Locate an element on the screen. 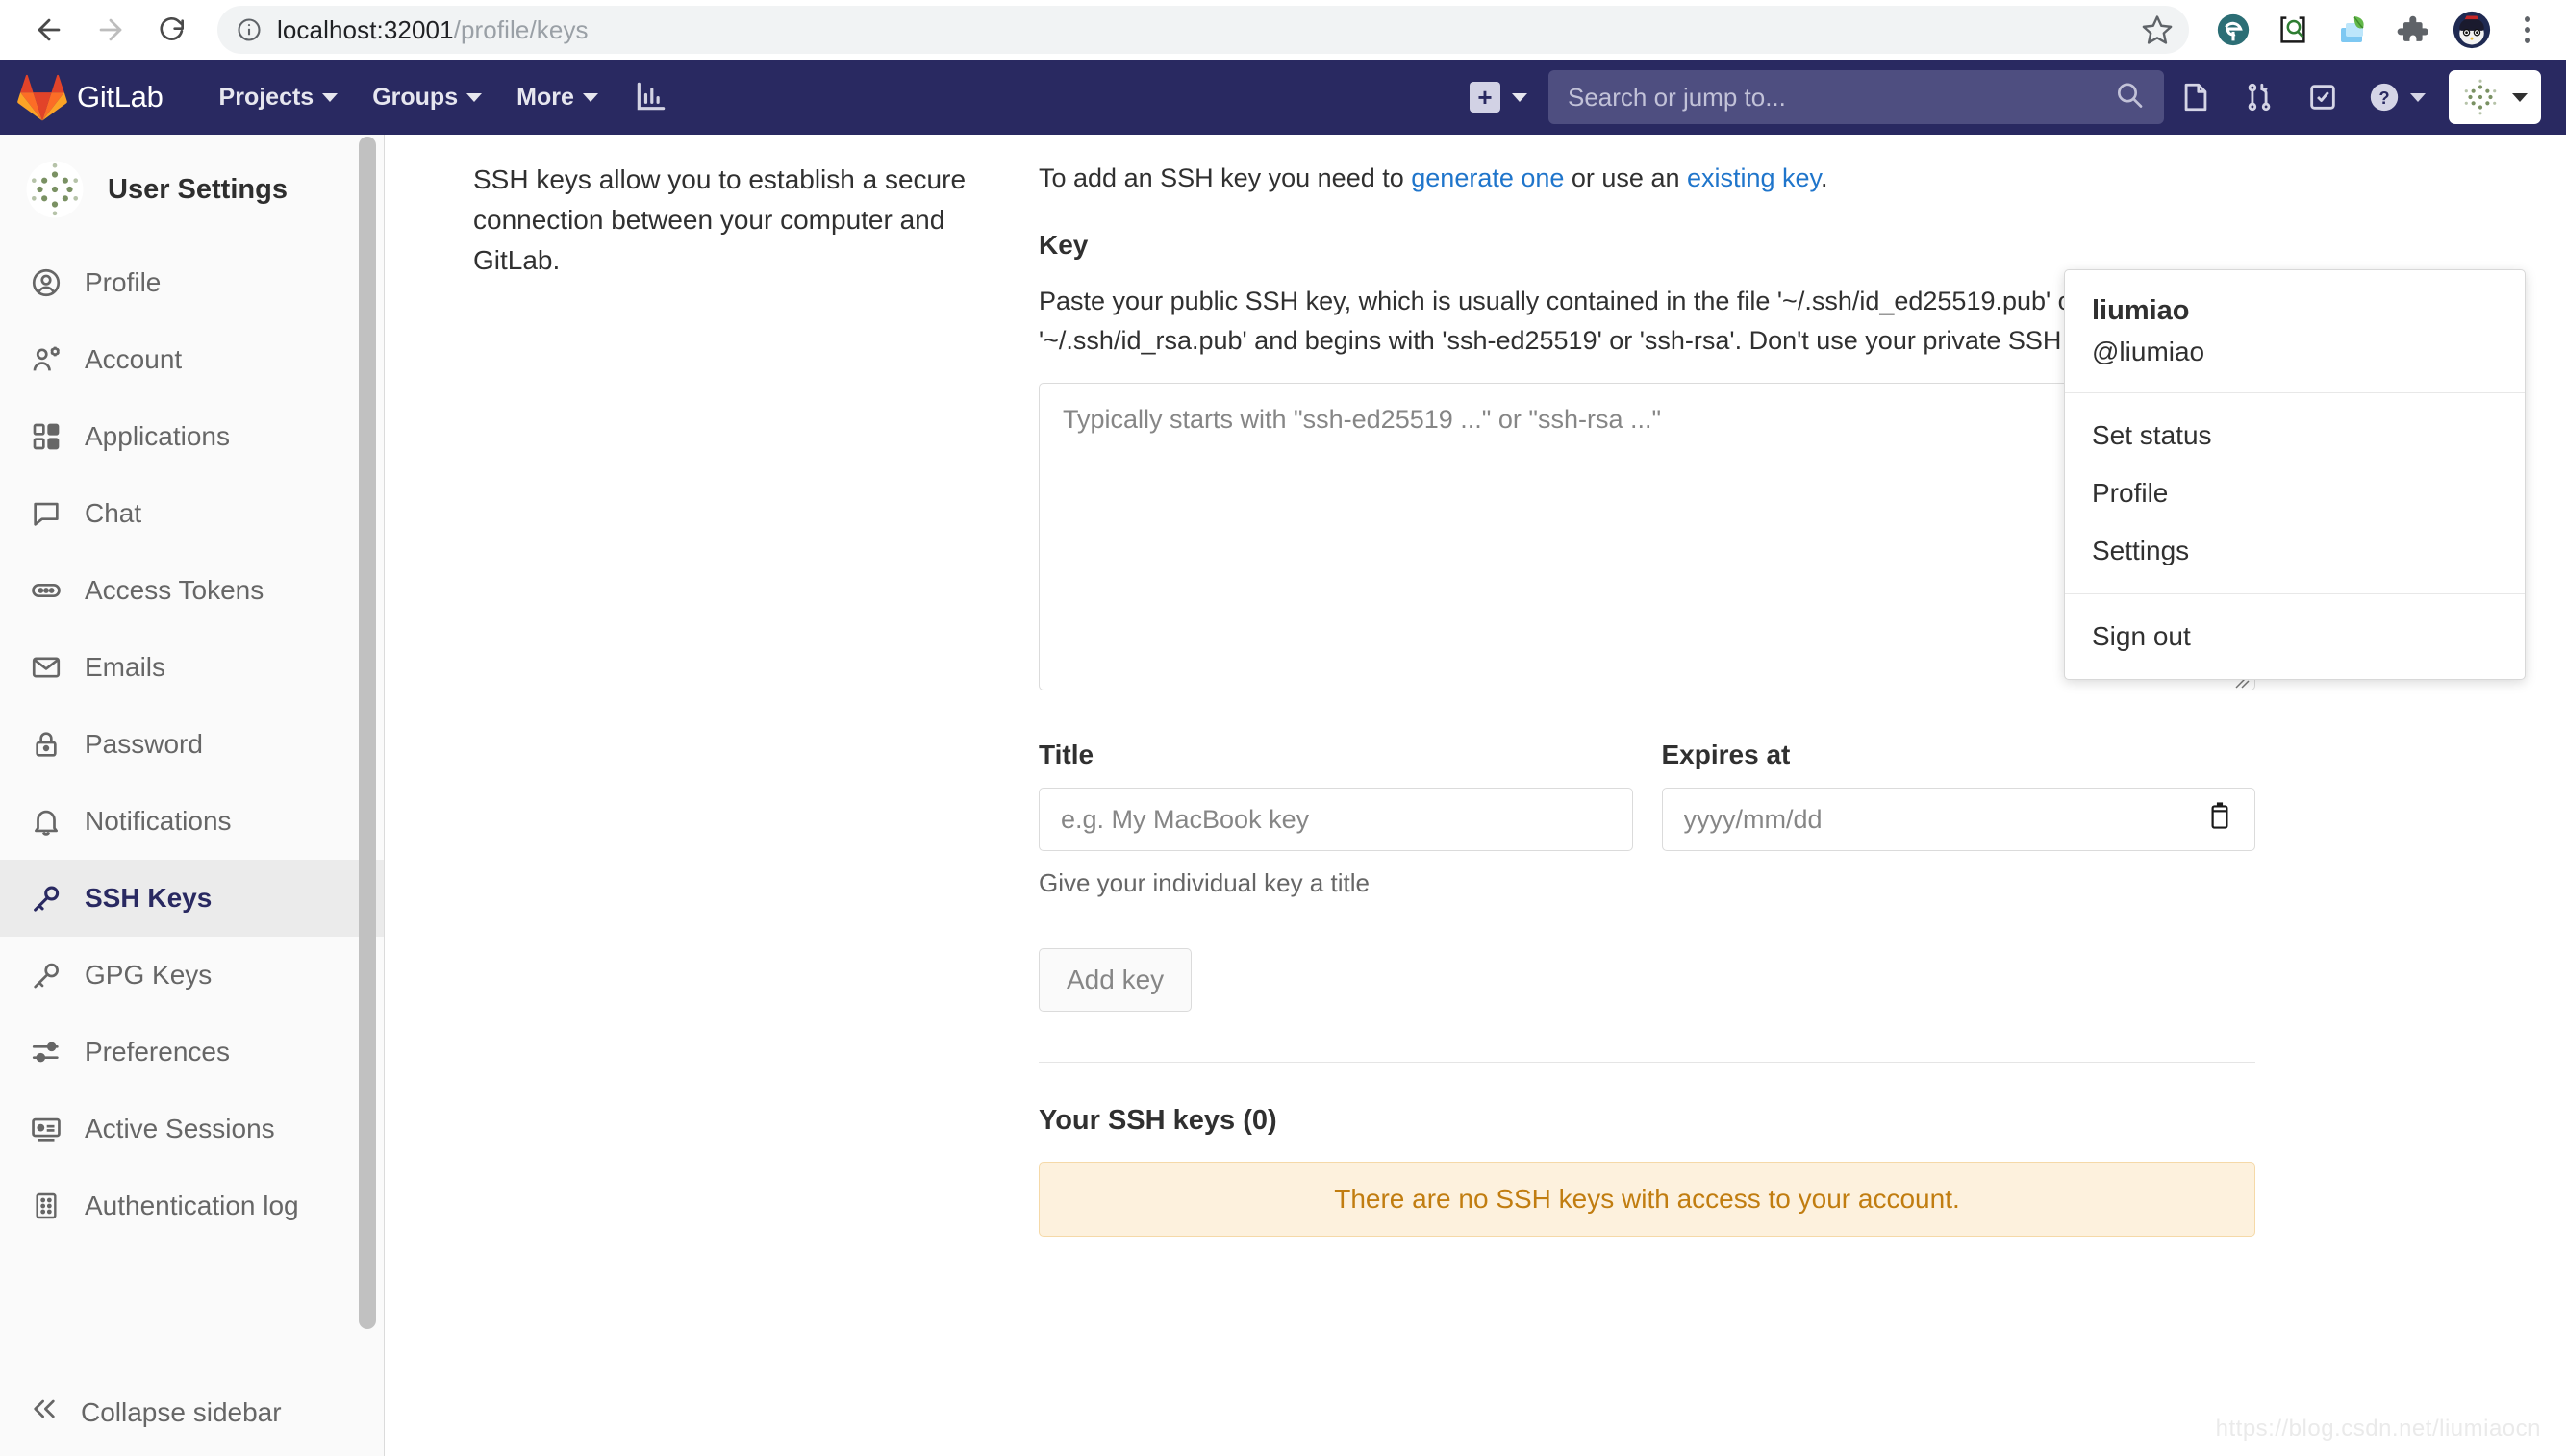 Image resolution: width=2566 pixels, height=1456 pixels. new-item-button: + is located at coordinates (1499, 98).